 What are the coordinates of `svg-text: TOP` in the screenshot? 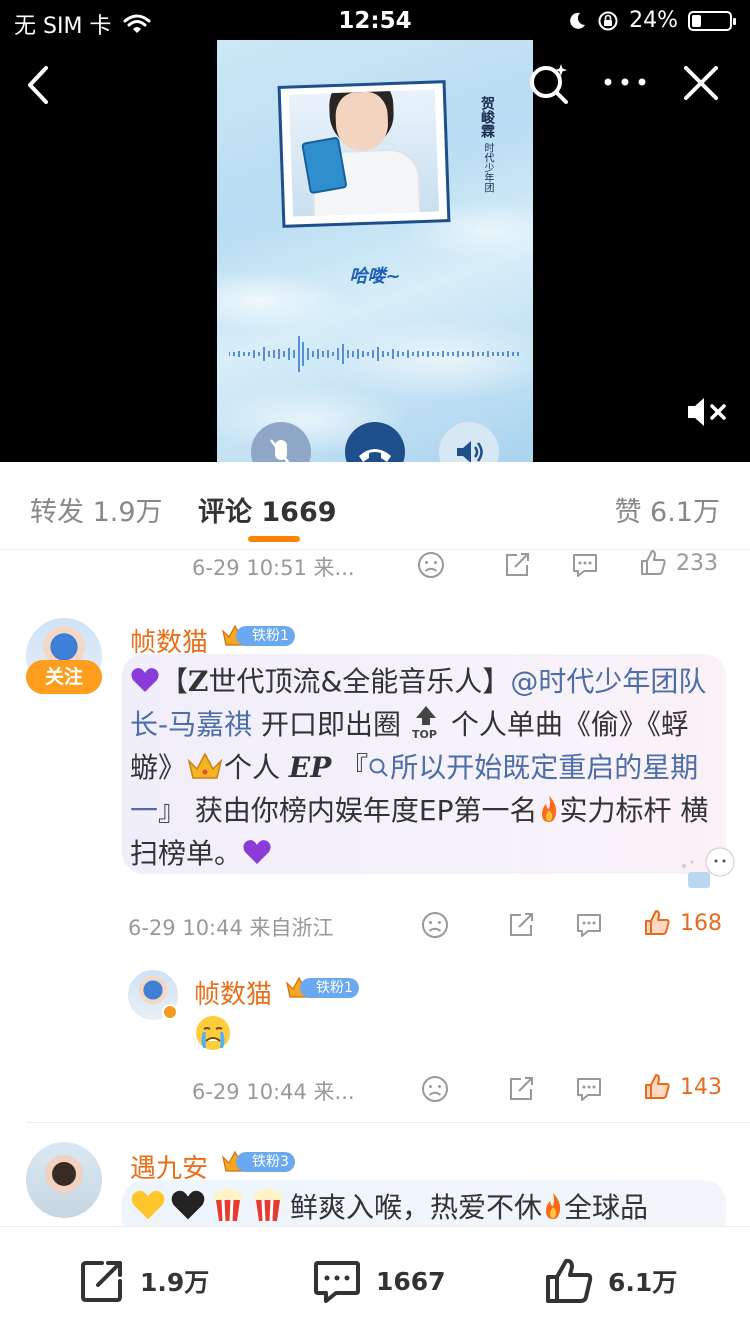 It's located at (424, 734).